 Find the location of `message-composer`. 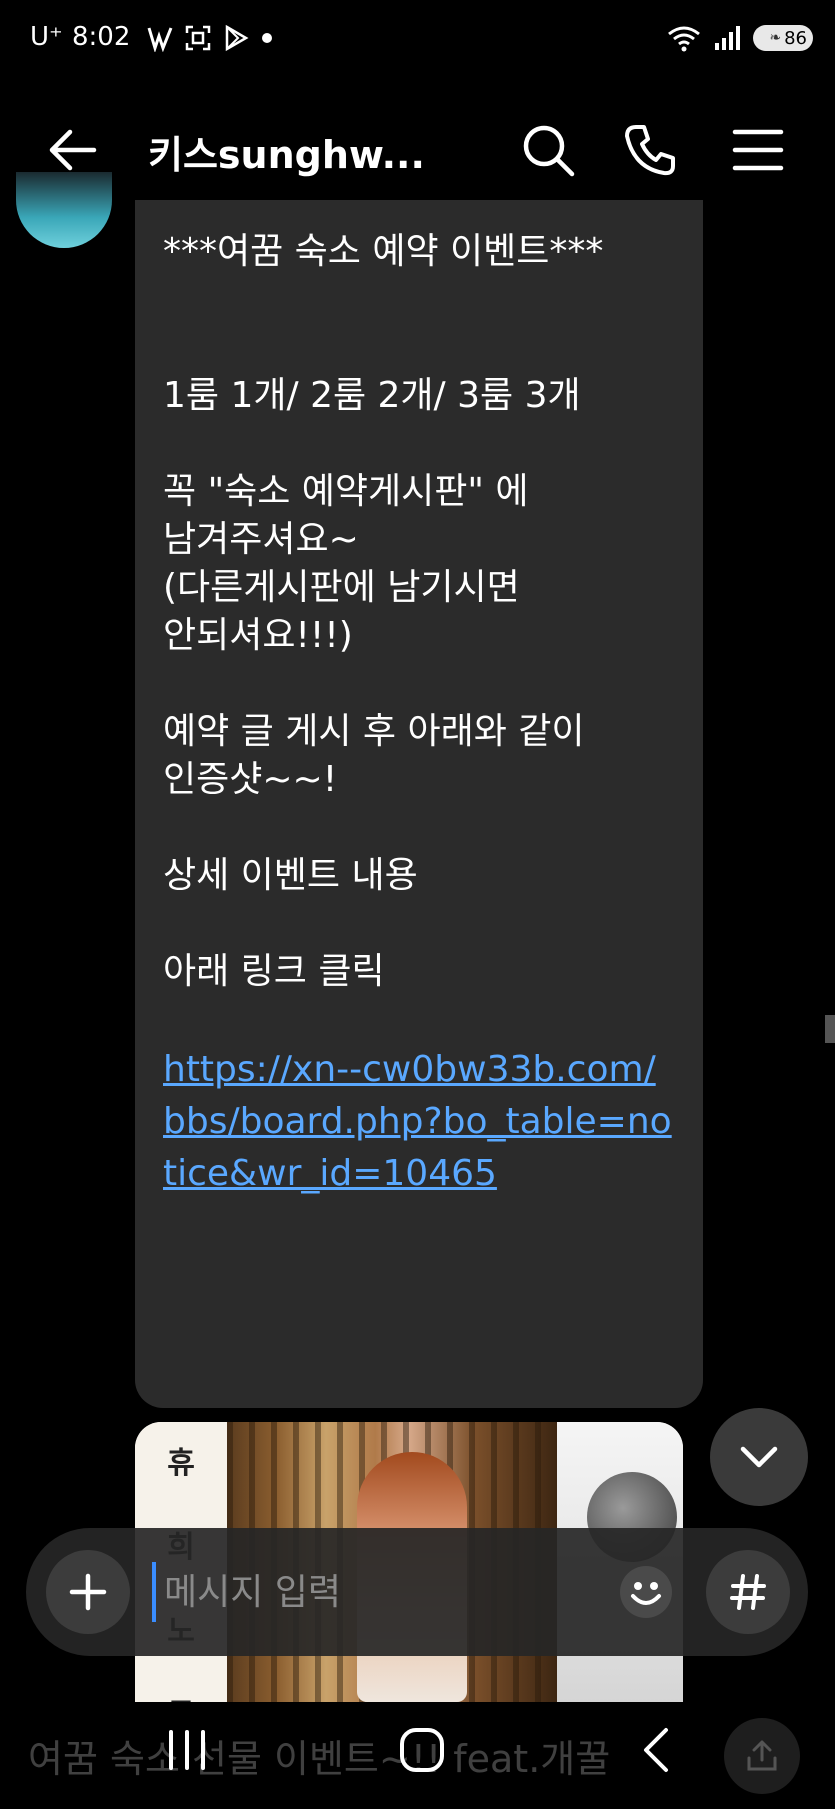

message-composer is located at coordinates (417, 1592).